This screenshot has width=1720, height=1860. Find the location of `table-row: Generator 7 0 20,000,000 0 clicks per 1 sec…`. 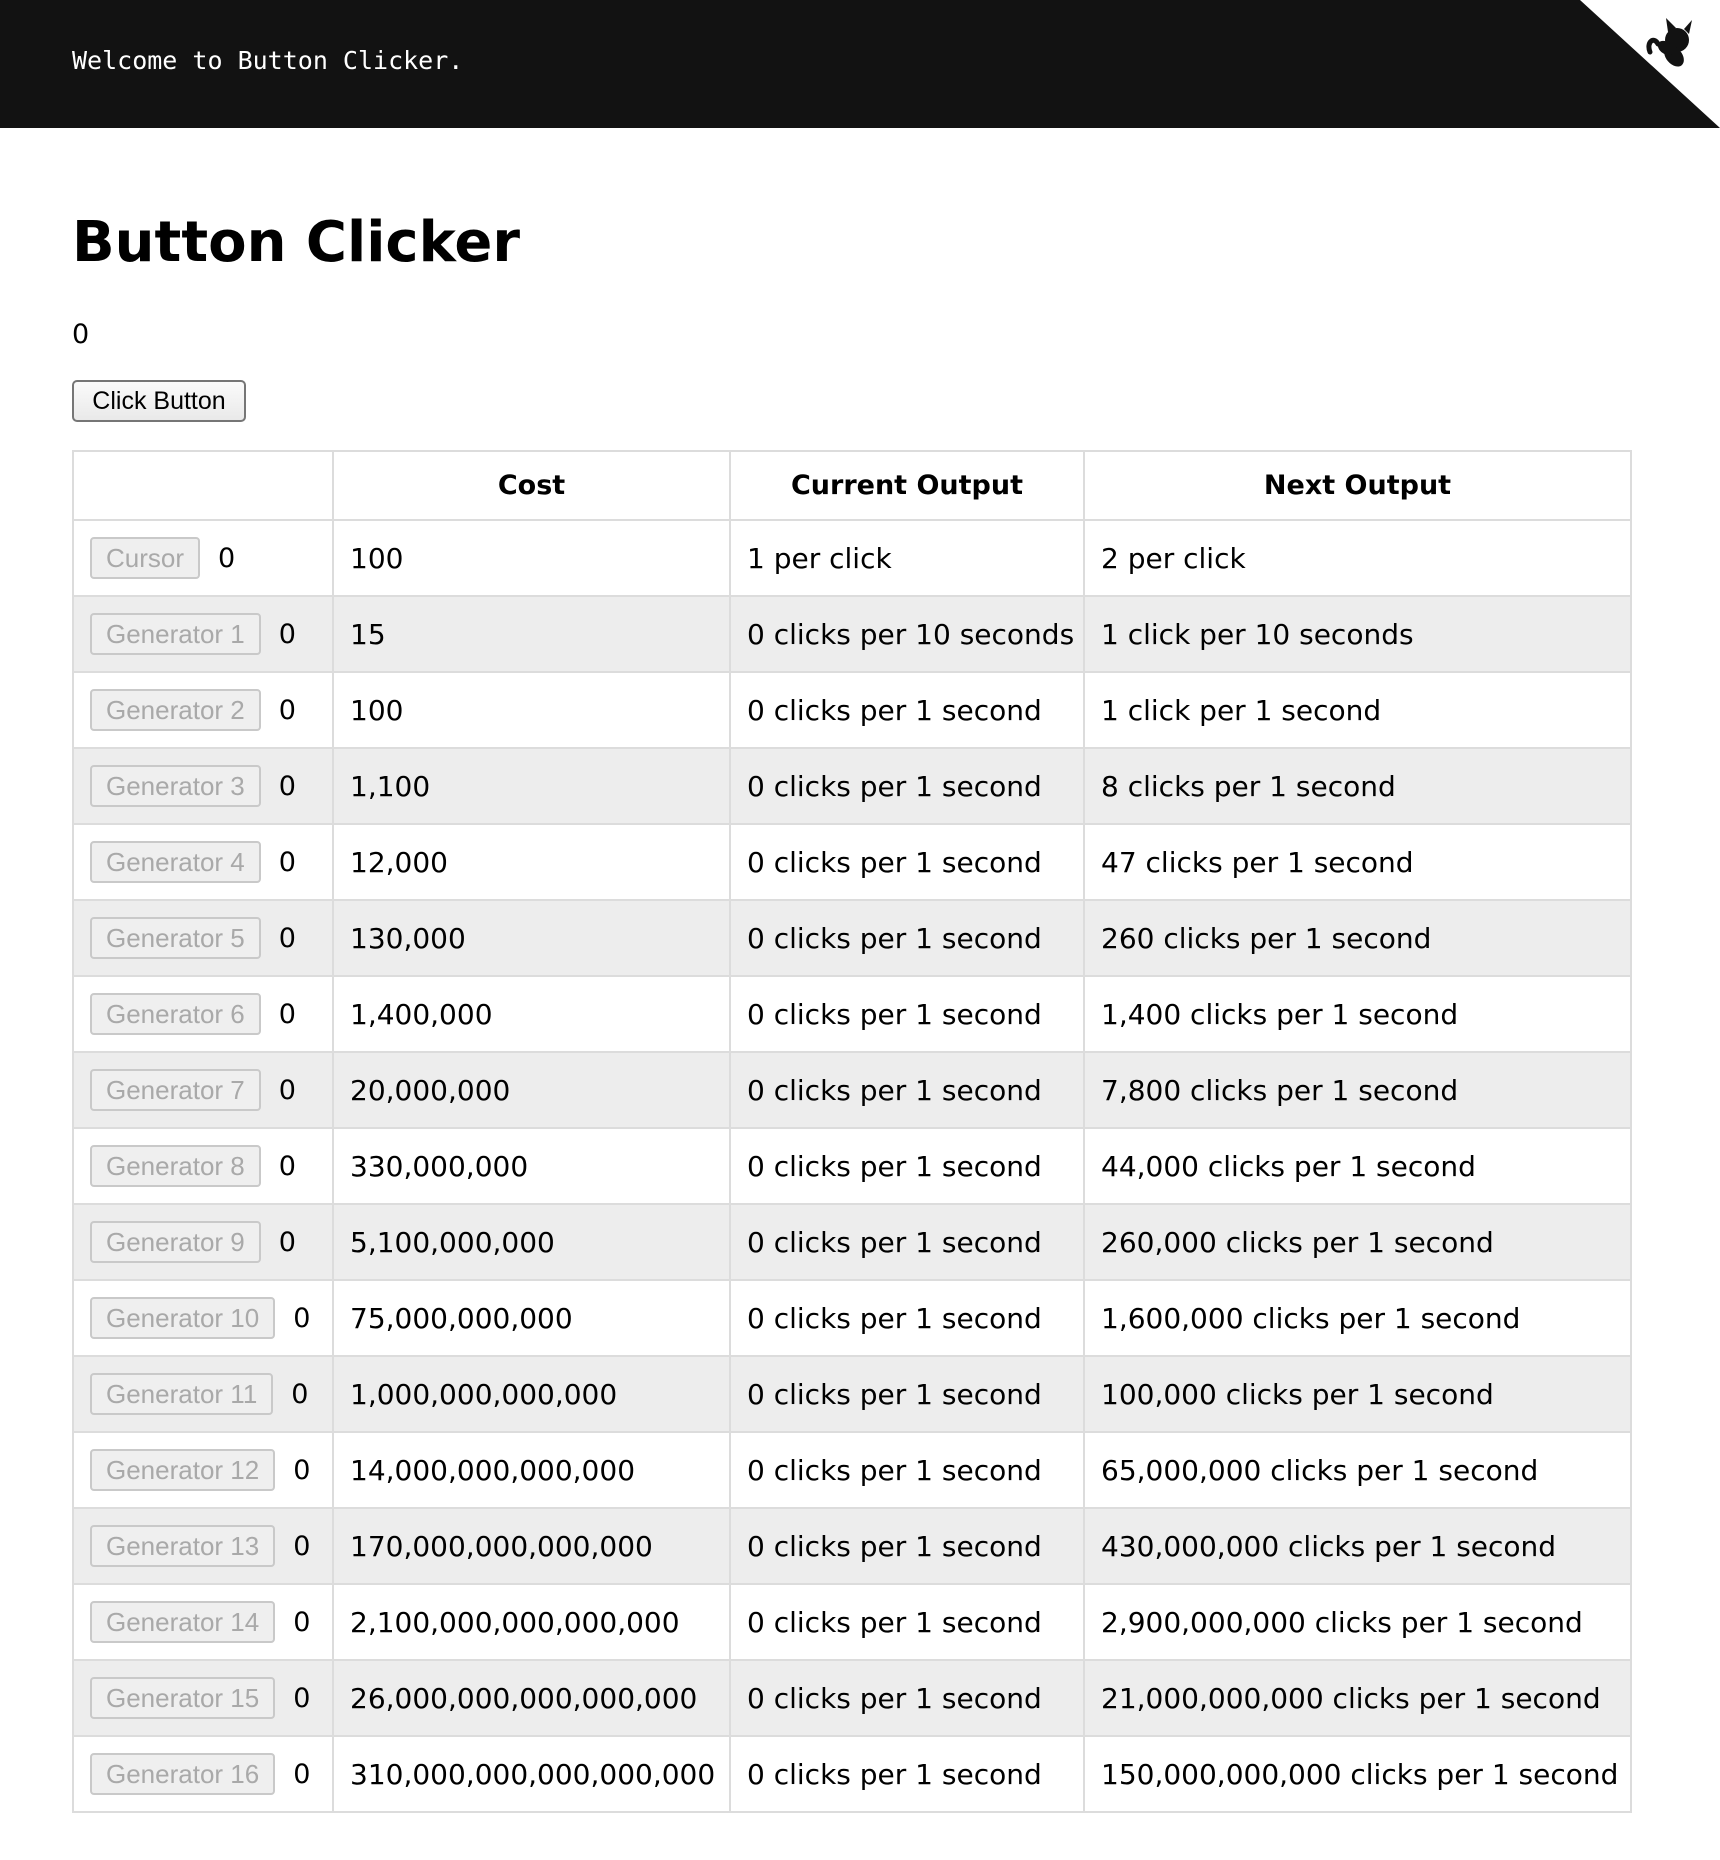

table-row: Generator 7 0 20,000,000 0 clicks per 1 sec… is located at coordinates (852, 1090).